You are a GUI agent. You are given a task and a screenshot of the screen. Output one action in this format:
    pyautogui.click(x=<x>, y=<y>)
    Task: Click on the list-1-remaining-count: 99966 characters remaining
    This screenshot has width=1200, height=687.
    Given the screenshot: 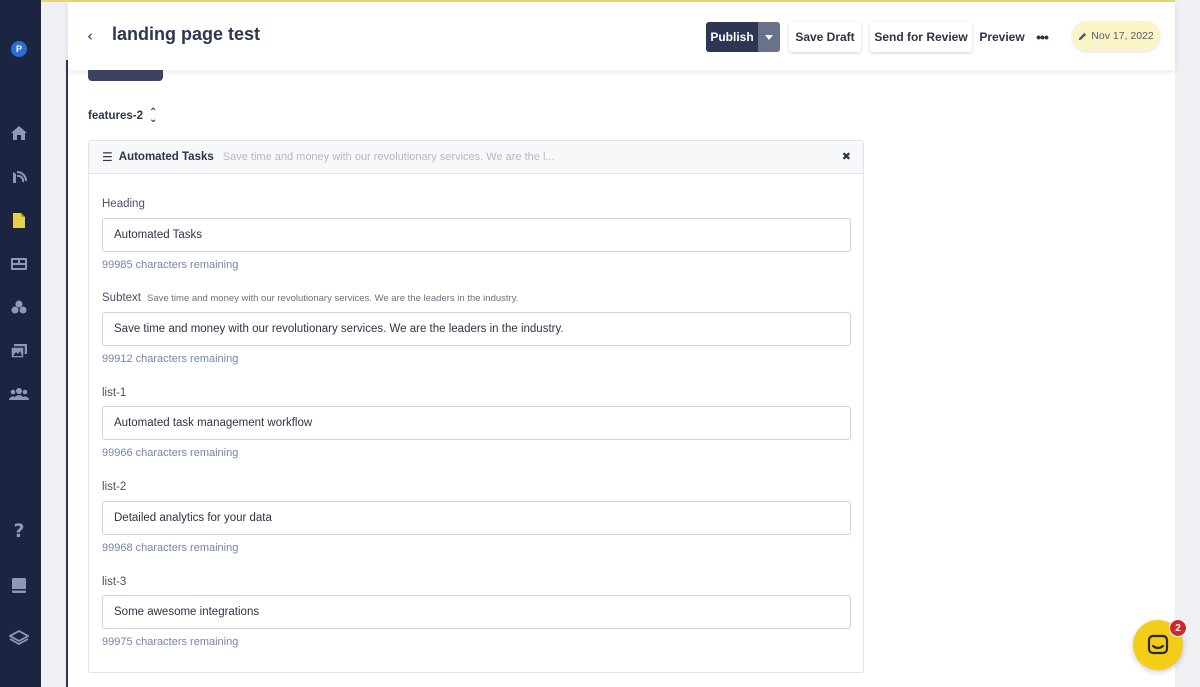 What is the action you would take?
    pyautogui.click(x=170, y=453)
    